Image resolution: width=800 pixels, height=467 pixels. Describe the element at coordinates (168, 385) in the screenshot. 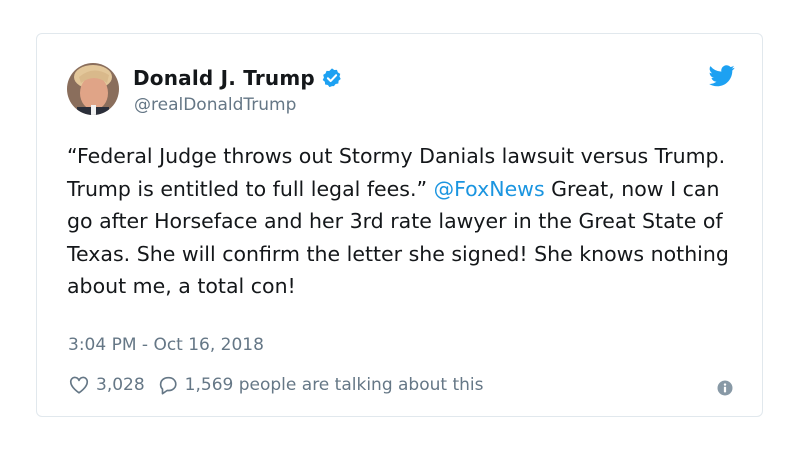

I see `reply-bubble-icon` at that location.